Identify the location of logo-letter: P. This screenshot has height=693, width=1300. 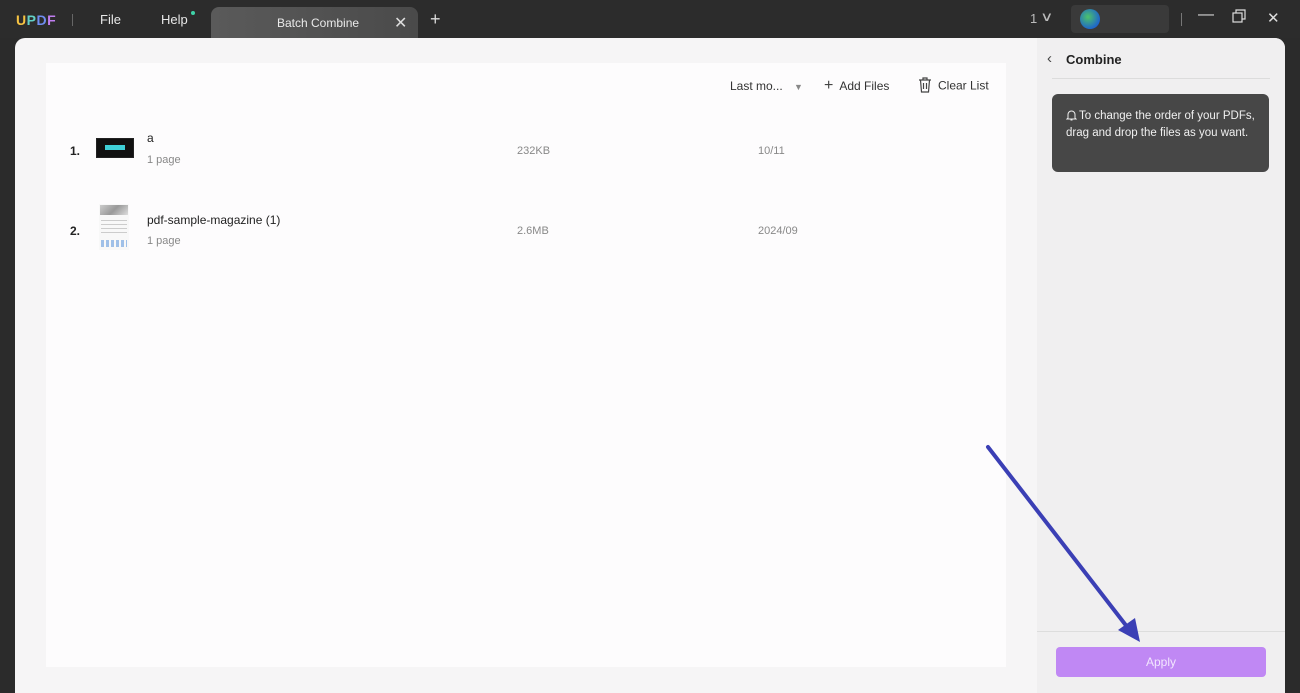
(31, 20).